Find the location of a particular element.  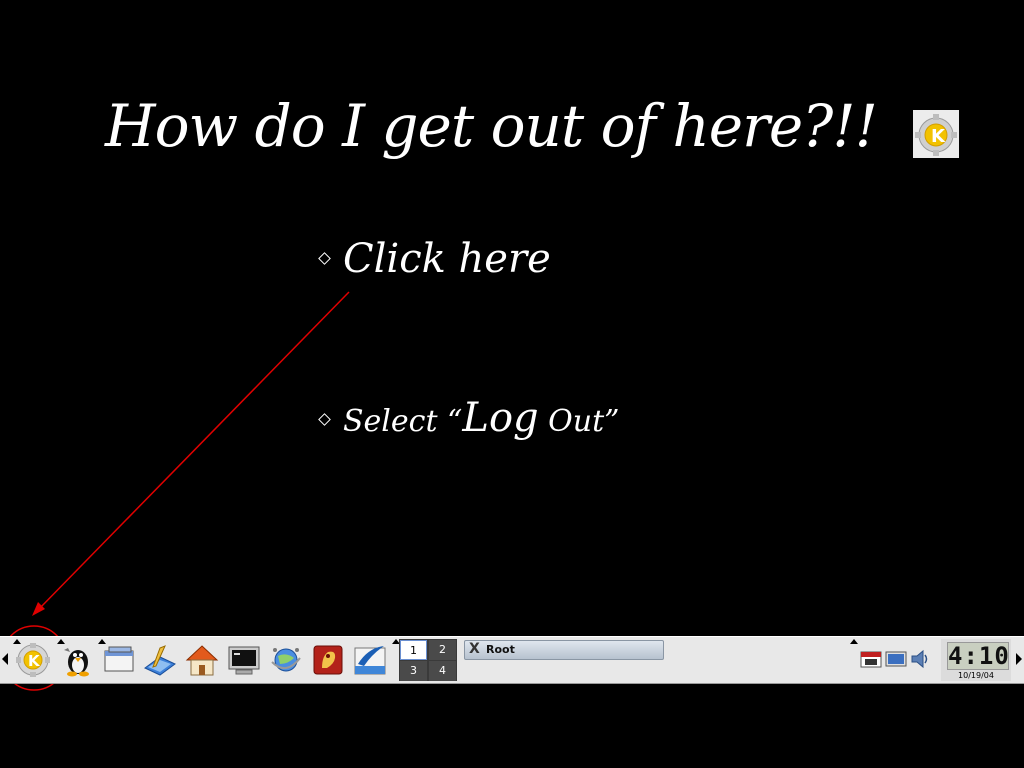

browser-icon is located at coordinates (286, 660).